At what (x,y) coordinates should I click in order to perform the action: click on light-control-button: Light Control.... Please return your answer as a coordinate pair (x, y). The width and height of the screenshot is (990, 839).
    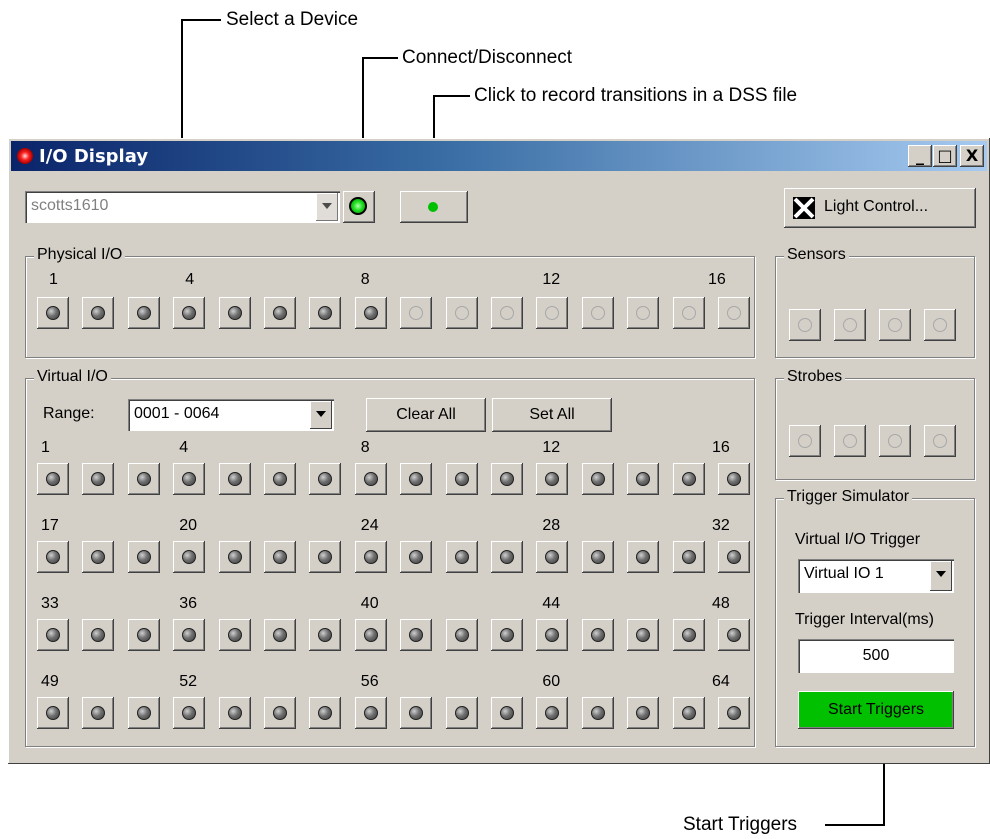
    Looking at the image, I should click on (880, 208).